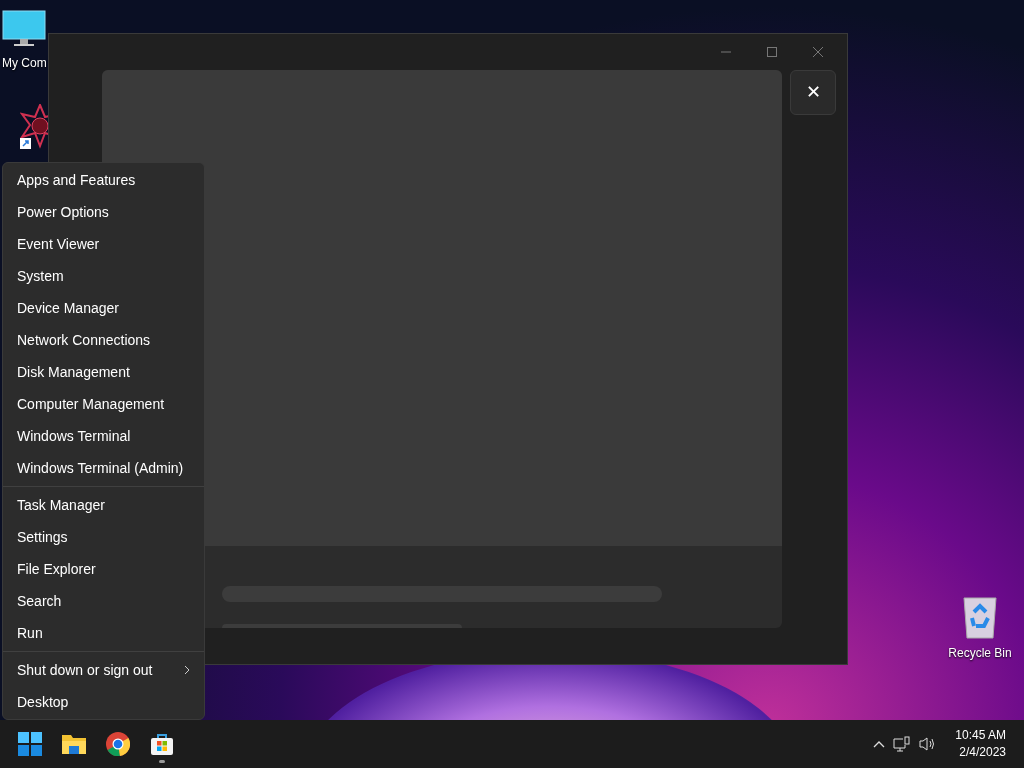 The height and width of the screenshot is (768, 1024). What do you see at coordinates (103, 180) in the screenshot?
I see `menu-item: Apps and Features` at bounding box center [103, 180].